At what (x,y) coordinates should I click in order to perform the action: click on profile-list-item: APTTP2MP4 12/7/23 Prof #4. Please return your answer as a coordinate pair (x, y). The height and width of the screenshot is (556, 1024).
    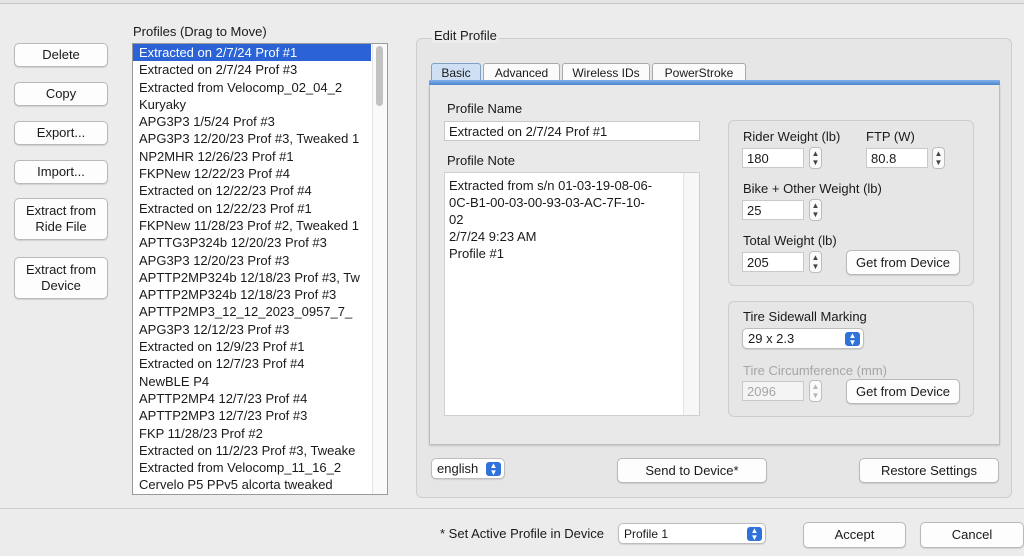
    Looking at the image, I should click on (252, 398).